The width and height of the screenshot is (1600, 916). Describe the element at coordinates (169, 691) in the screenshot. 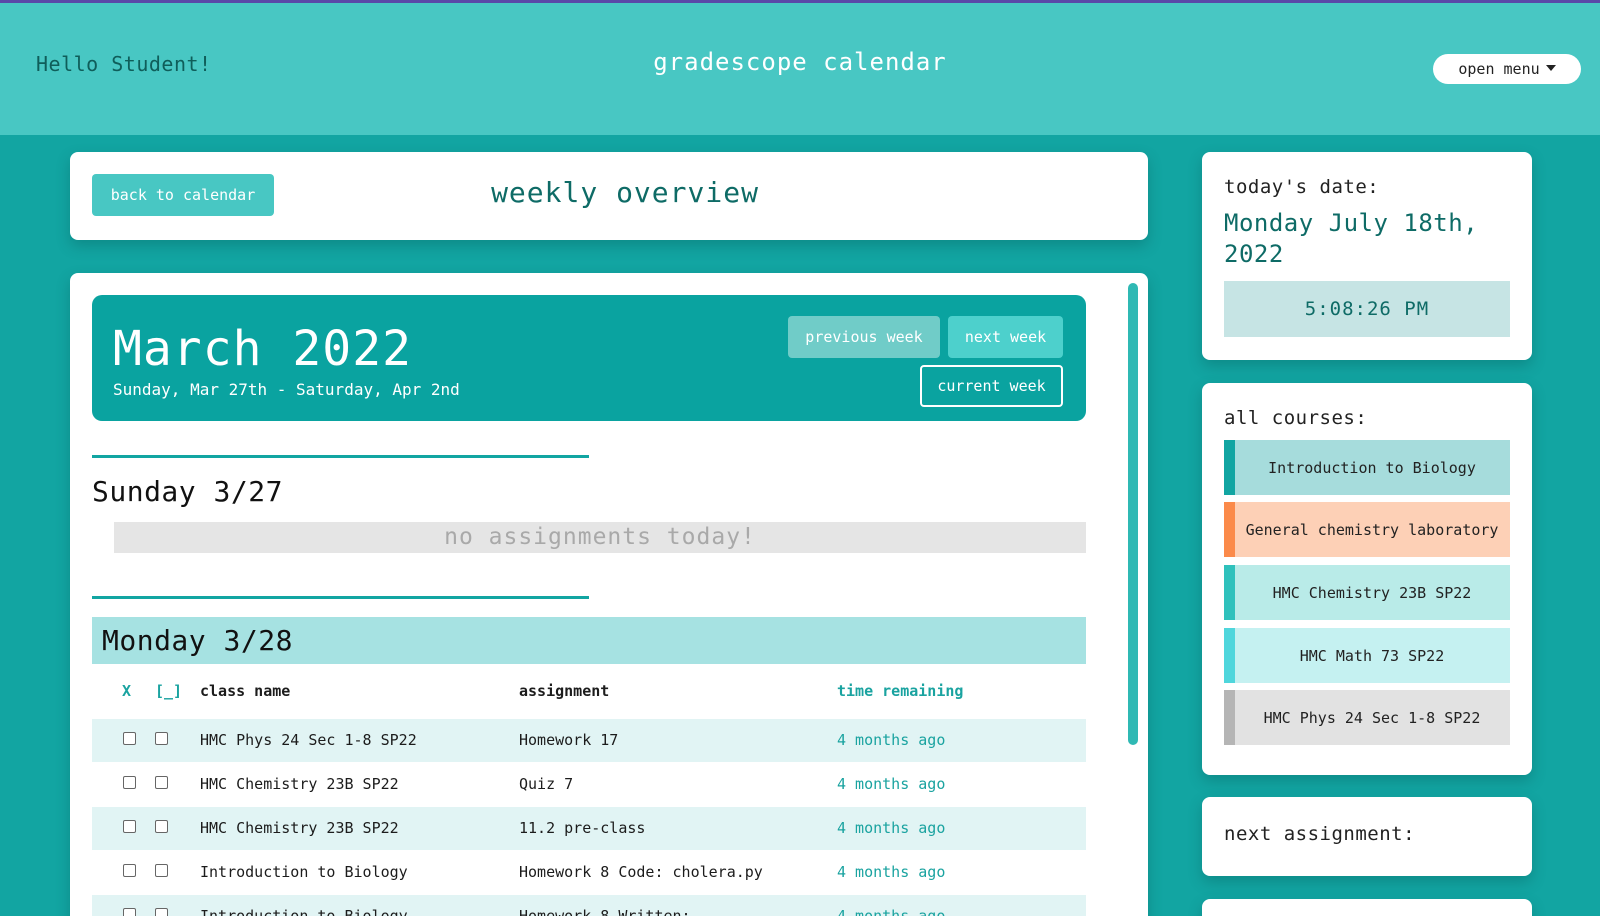

I see `done-column-header: [_]` at that location.